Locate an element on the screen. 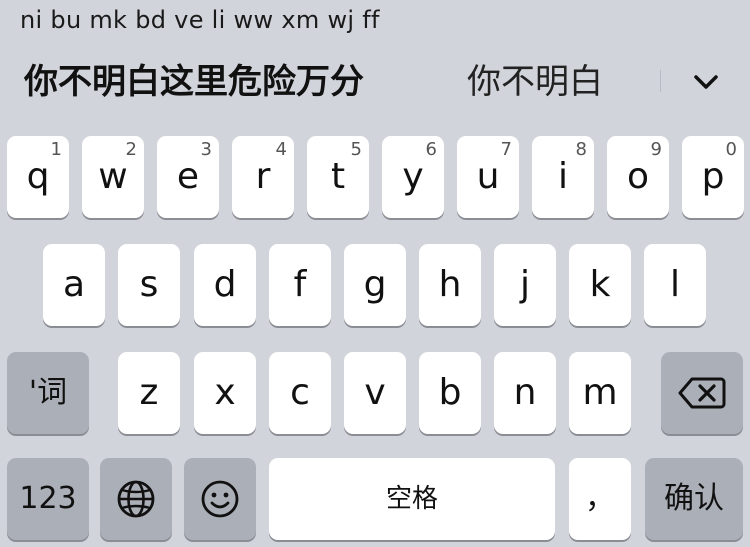  key-t: t5 is located at coordinates (338, 177).